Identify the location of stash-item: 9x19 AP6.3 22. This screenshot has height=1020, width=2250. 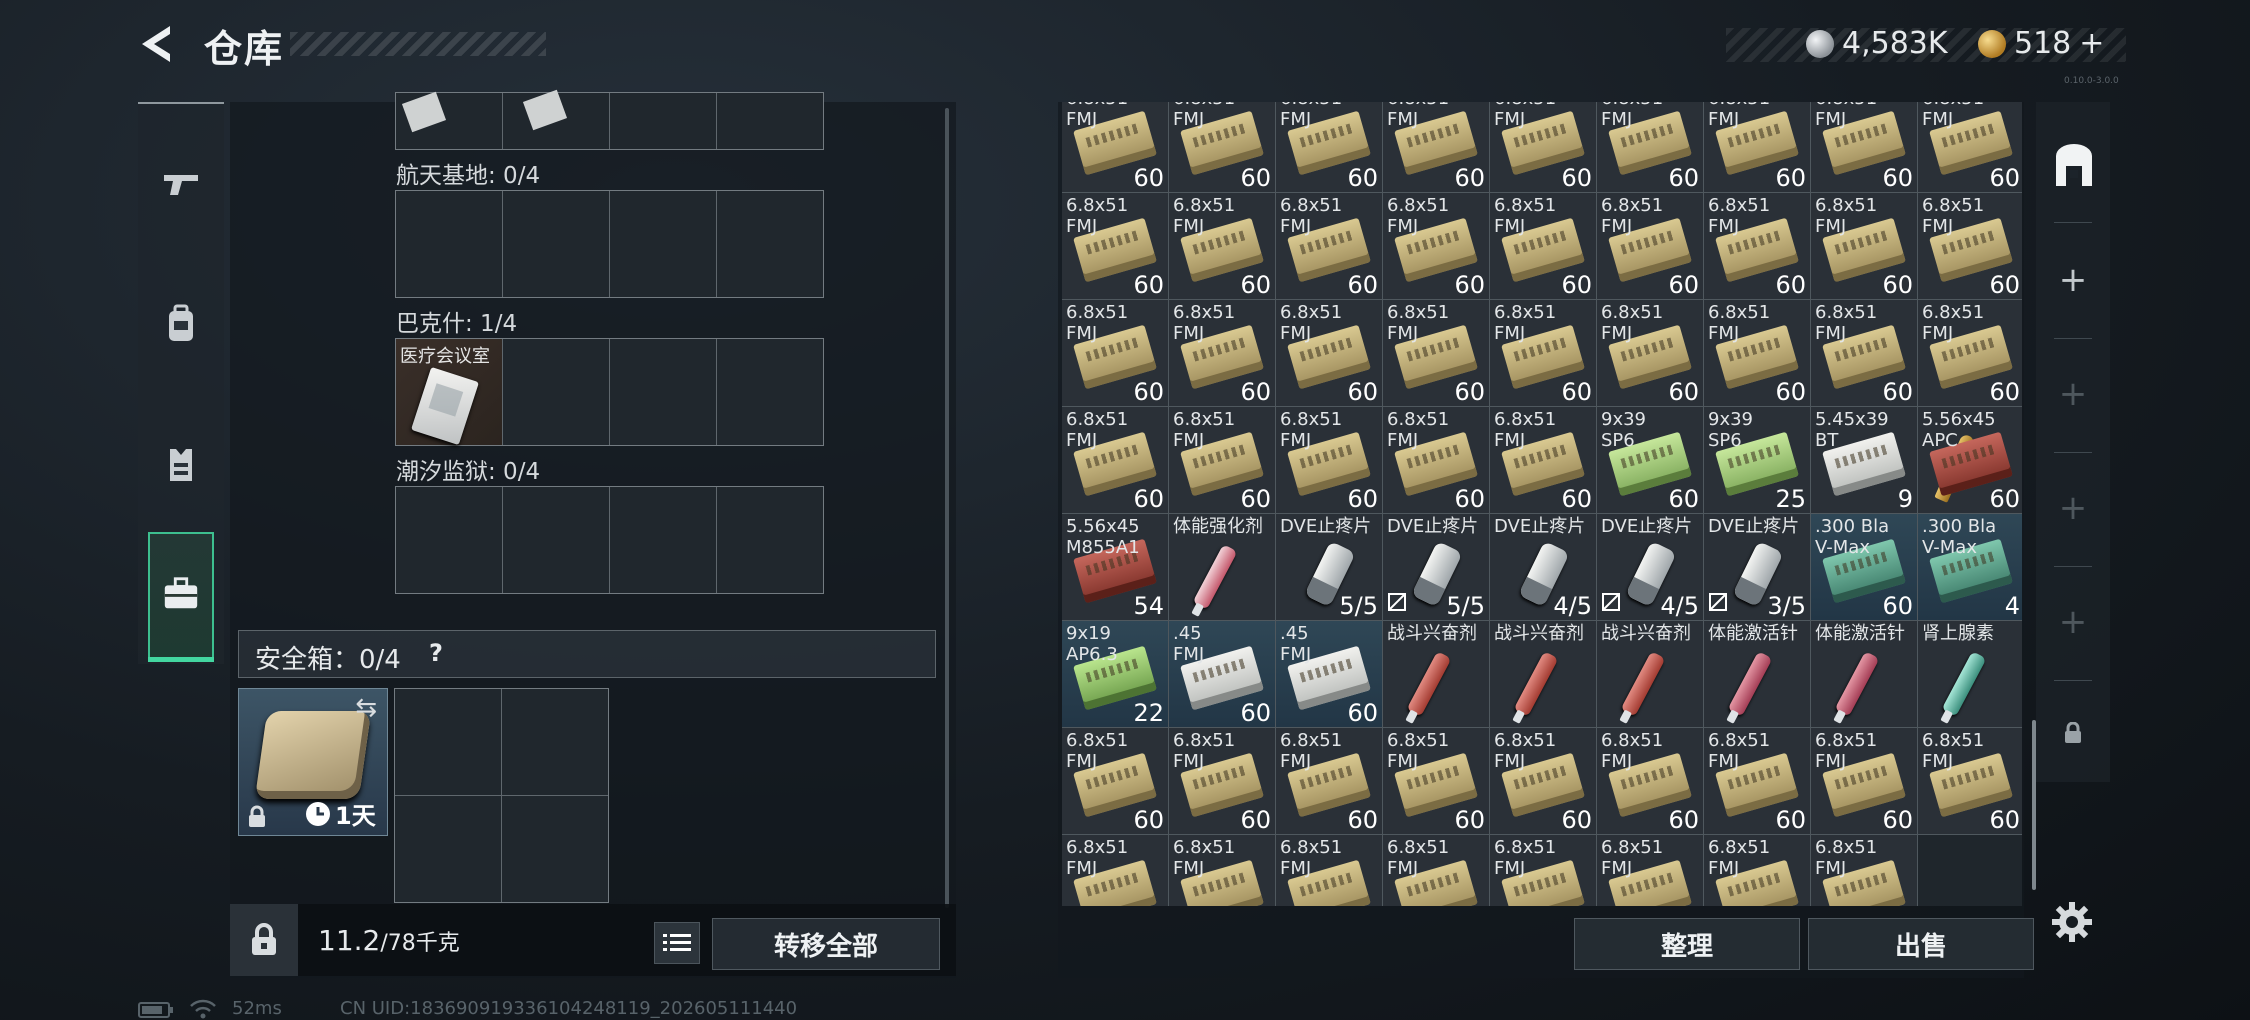
(1115, 674).